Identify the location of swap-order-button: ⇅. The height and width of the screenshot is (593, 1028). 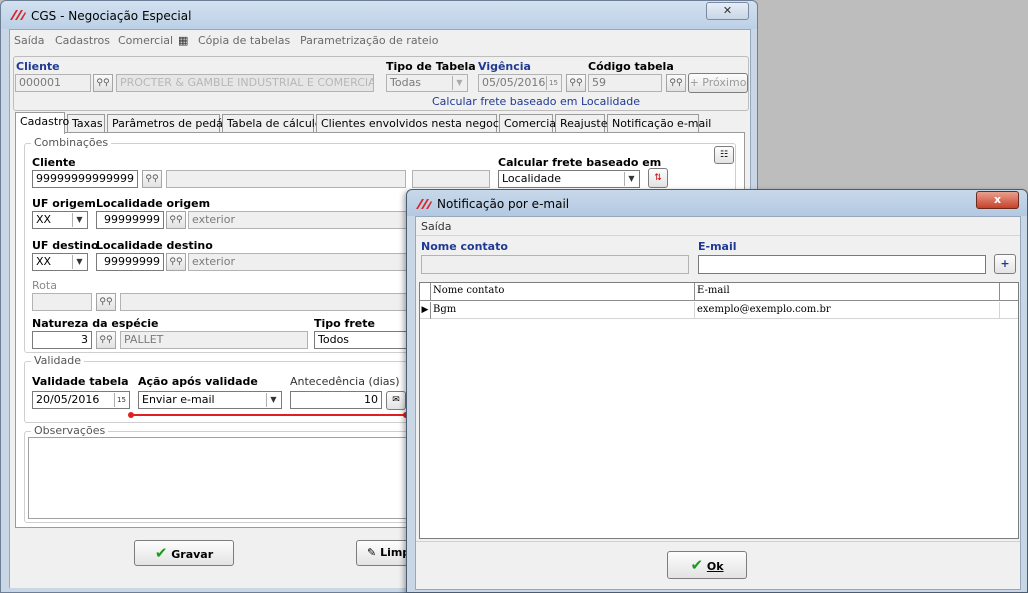
(658, 178).